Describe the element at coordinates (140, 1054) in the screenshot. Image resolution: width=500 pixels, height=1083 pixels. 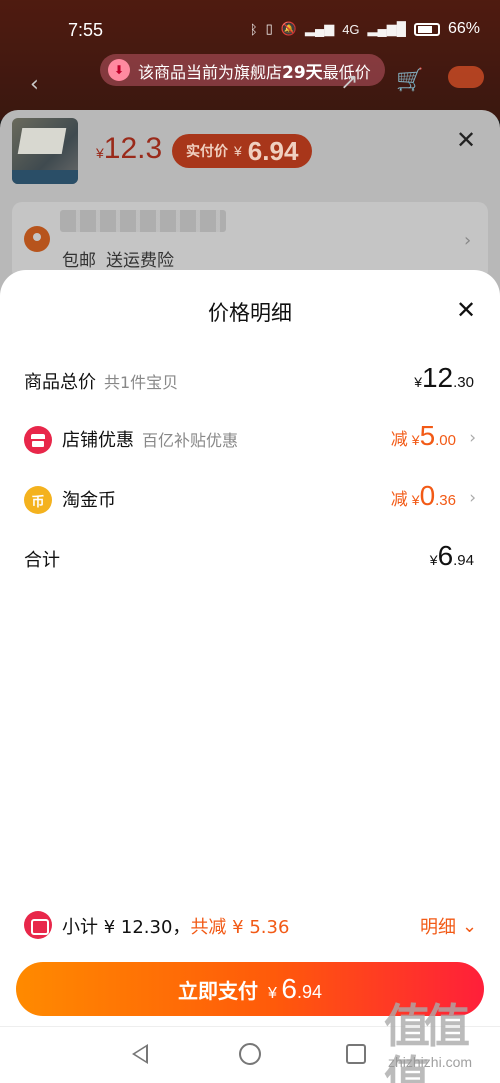
I see `nav-back-icon` at that location.